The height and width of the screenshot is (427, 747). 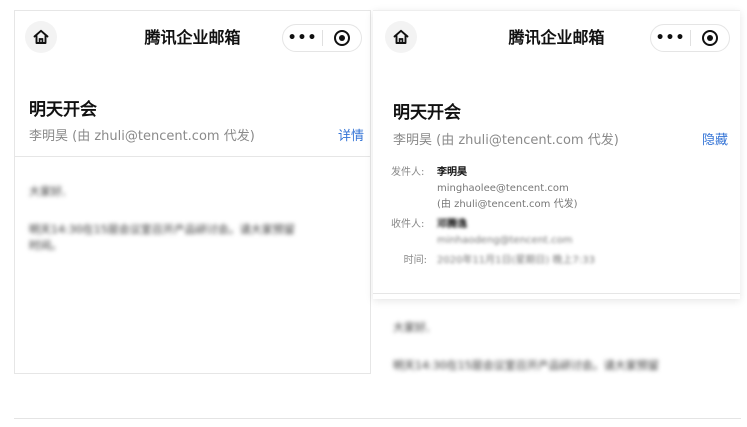 I want to click on to-email: minhaodeng@tencent.com, so click(x=505, y=240).